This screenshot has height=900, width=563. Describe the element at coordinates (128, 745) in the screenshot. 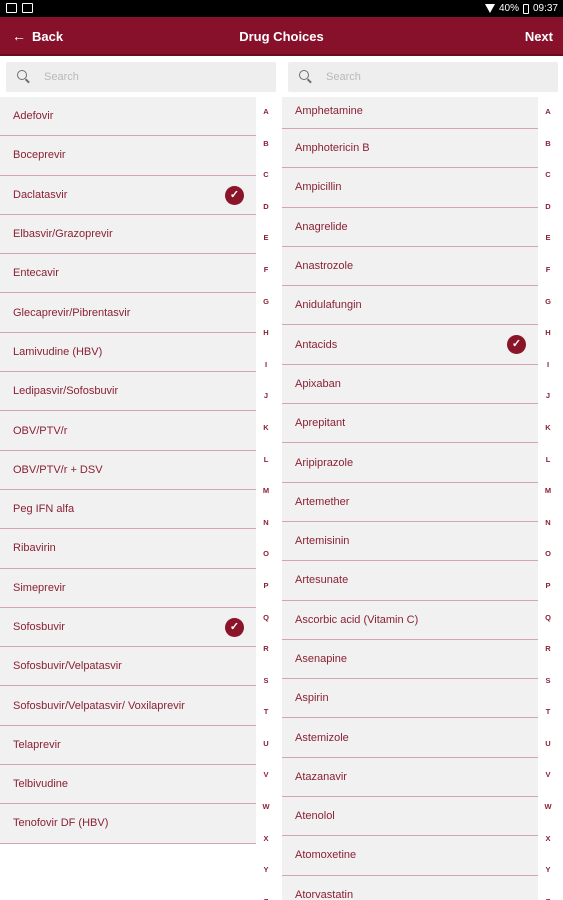

I see `list-item: Telaprevir` at that location.